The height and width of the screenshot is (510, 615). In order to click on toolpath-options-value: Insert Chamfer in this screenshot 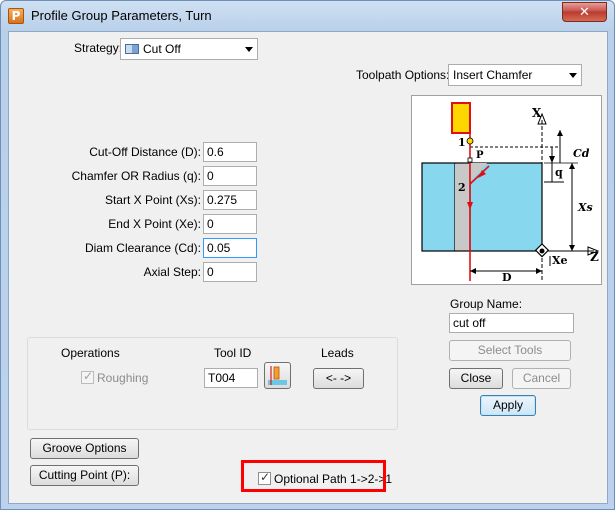, I will do `click(493, 75)`.